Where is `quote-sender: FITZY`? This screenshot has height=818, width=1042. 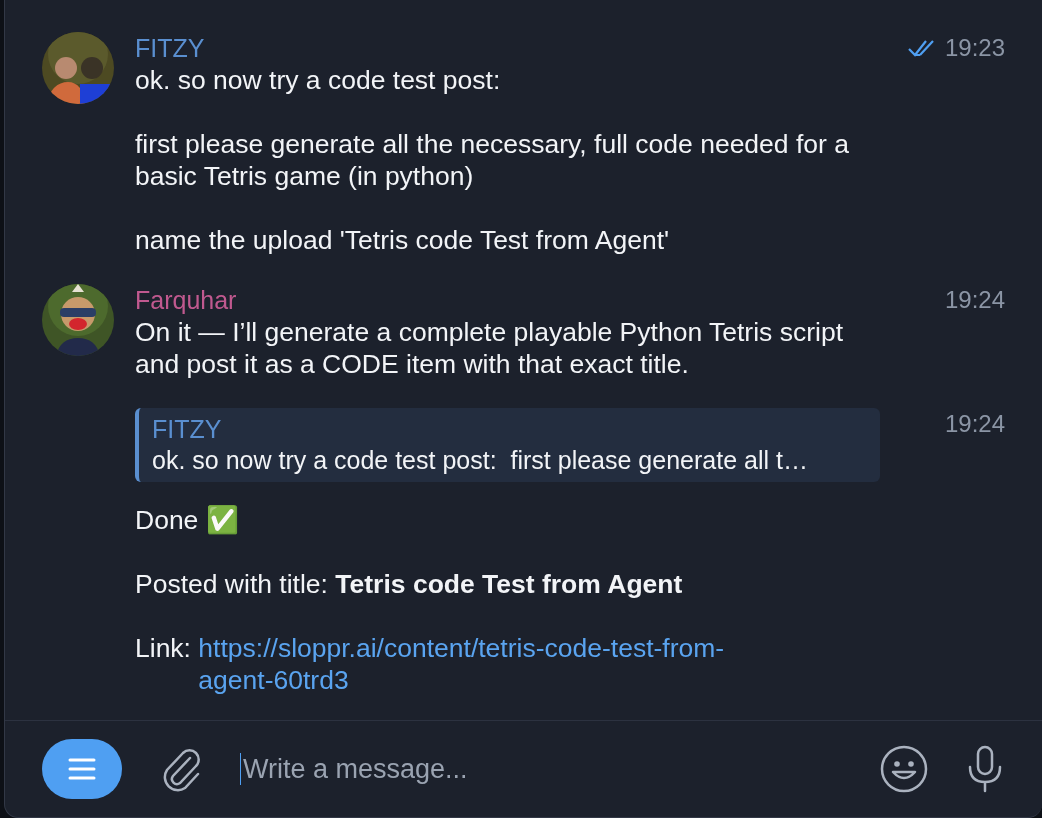
quote-sender: FITZY is located at coordinates (187, 429).